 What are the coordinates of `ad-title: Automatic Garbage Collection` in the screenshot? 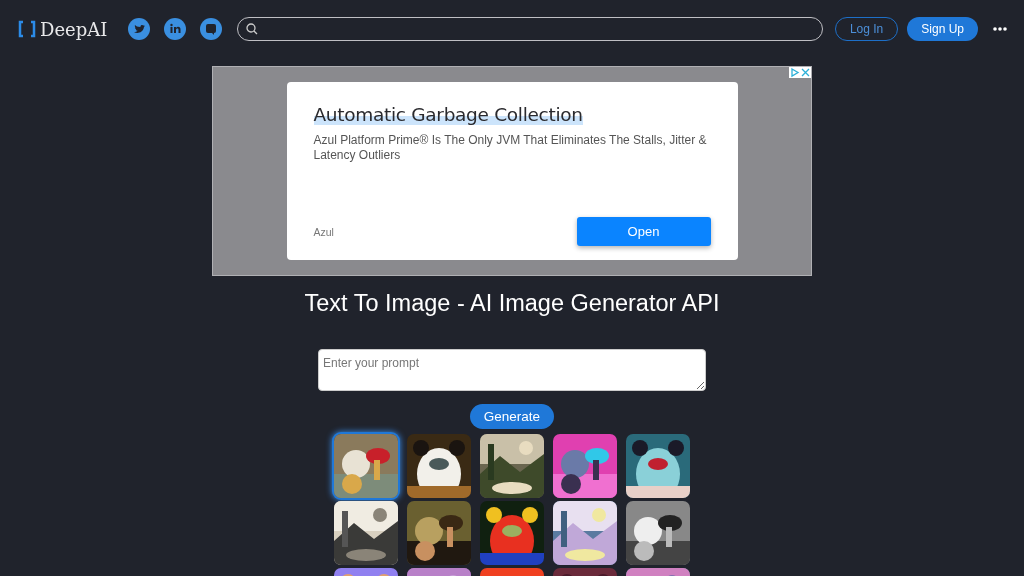 It's located at (448, 114).